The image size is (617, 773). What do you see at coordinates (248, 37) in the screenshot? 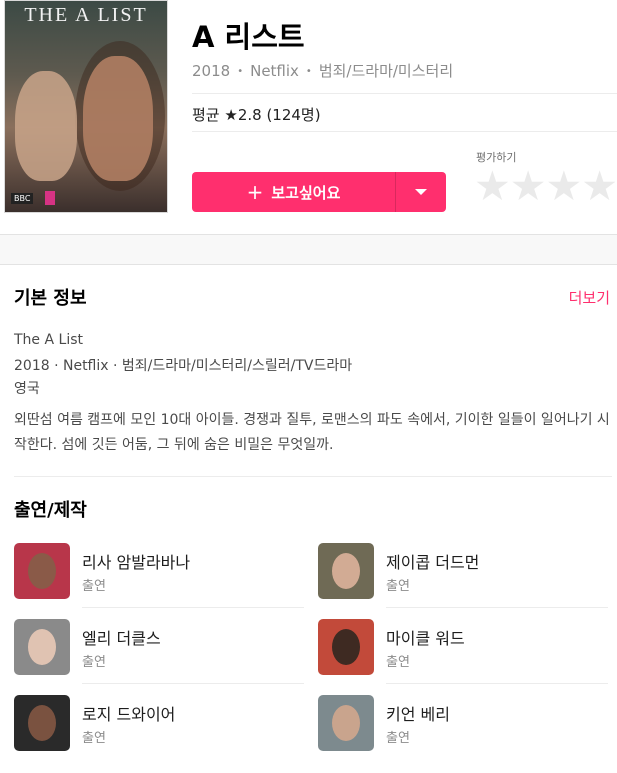
I see `page-title: A 리스트` at bounding box center [248, 37].